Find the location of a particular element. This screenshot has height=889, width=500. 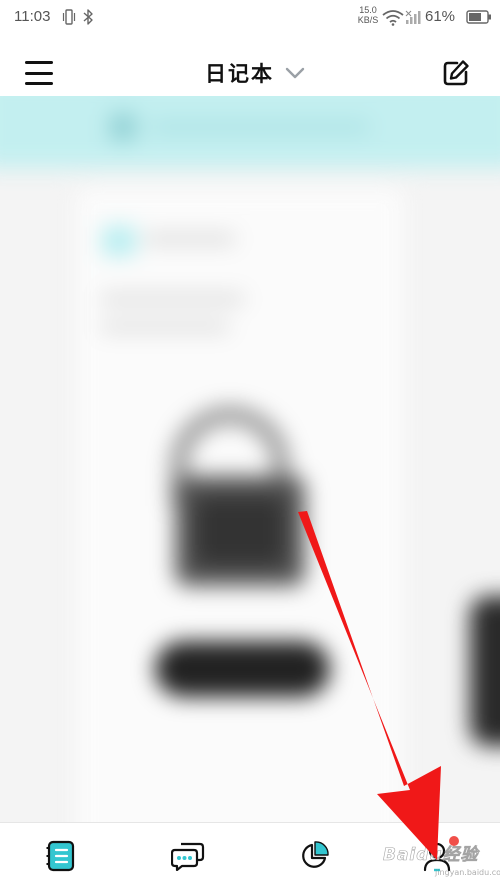

network-speed-value: 15.0 is located at coordinates (368, 10).